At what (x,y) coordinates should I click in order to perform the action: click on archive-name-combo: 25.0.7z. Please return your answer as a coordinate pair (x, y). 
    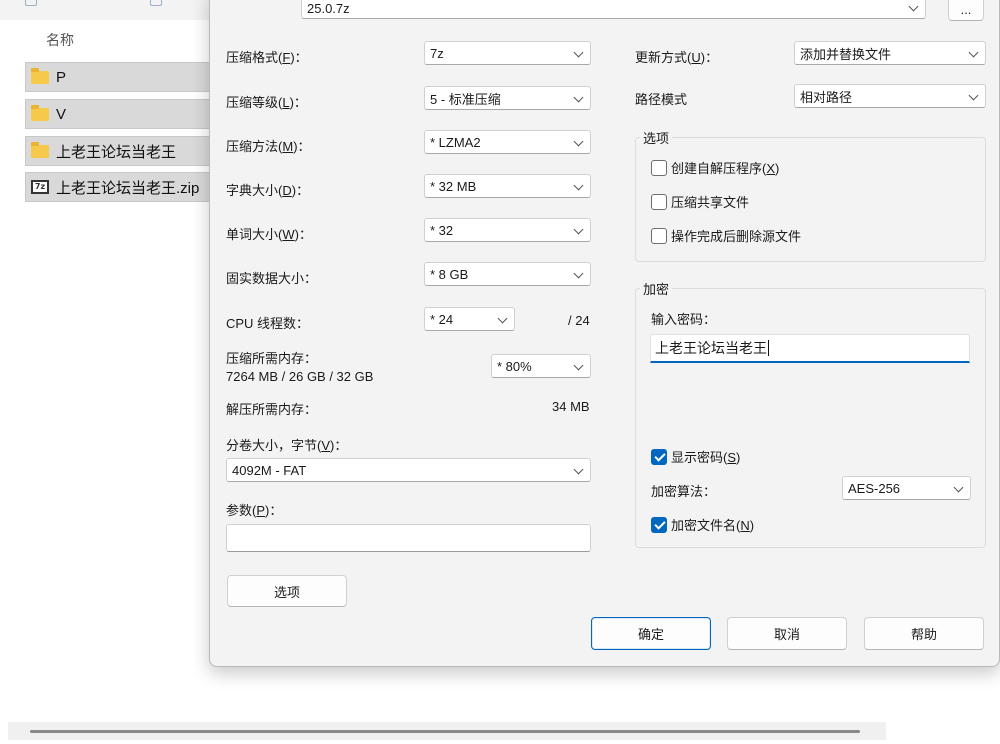
    Looking at the image, I should click on (613, 9).